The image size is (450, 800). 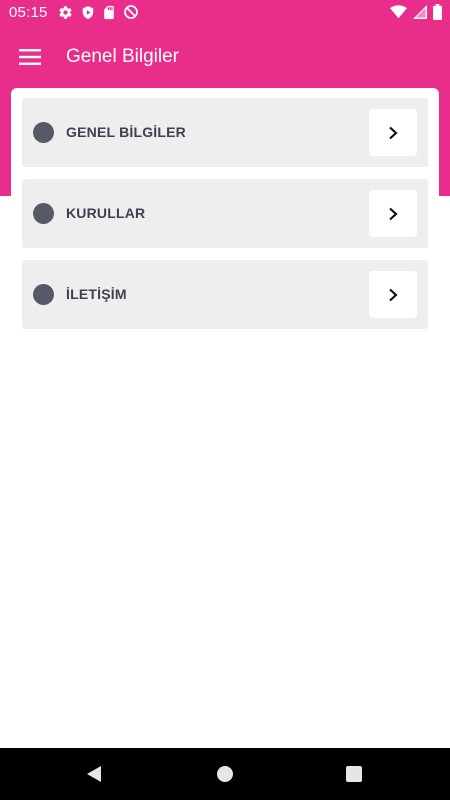 I want to click on back-icon, so click(x=94, y=774).